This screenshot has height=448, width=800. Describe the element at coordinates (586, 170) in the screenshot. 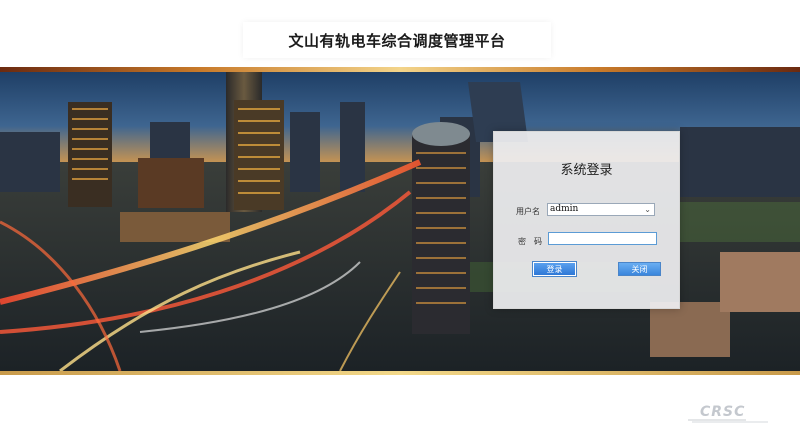

I see `login-title: 系统登录` at that location.